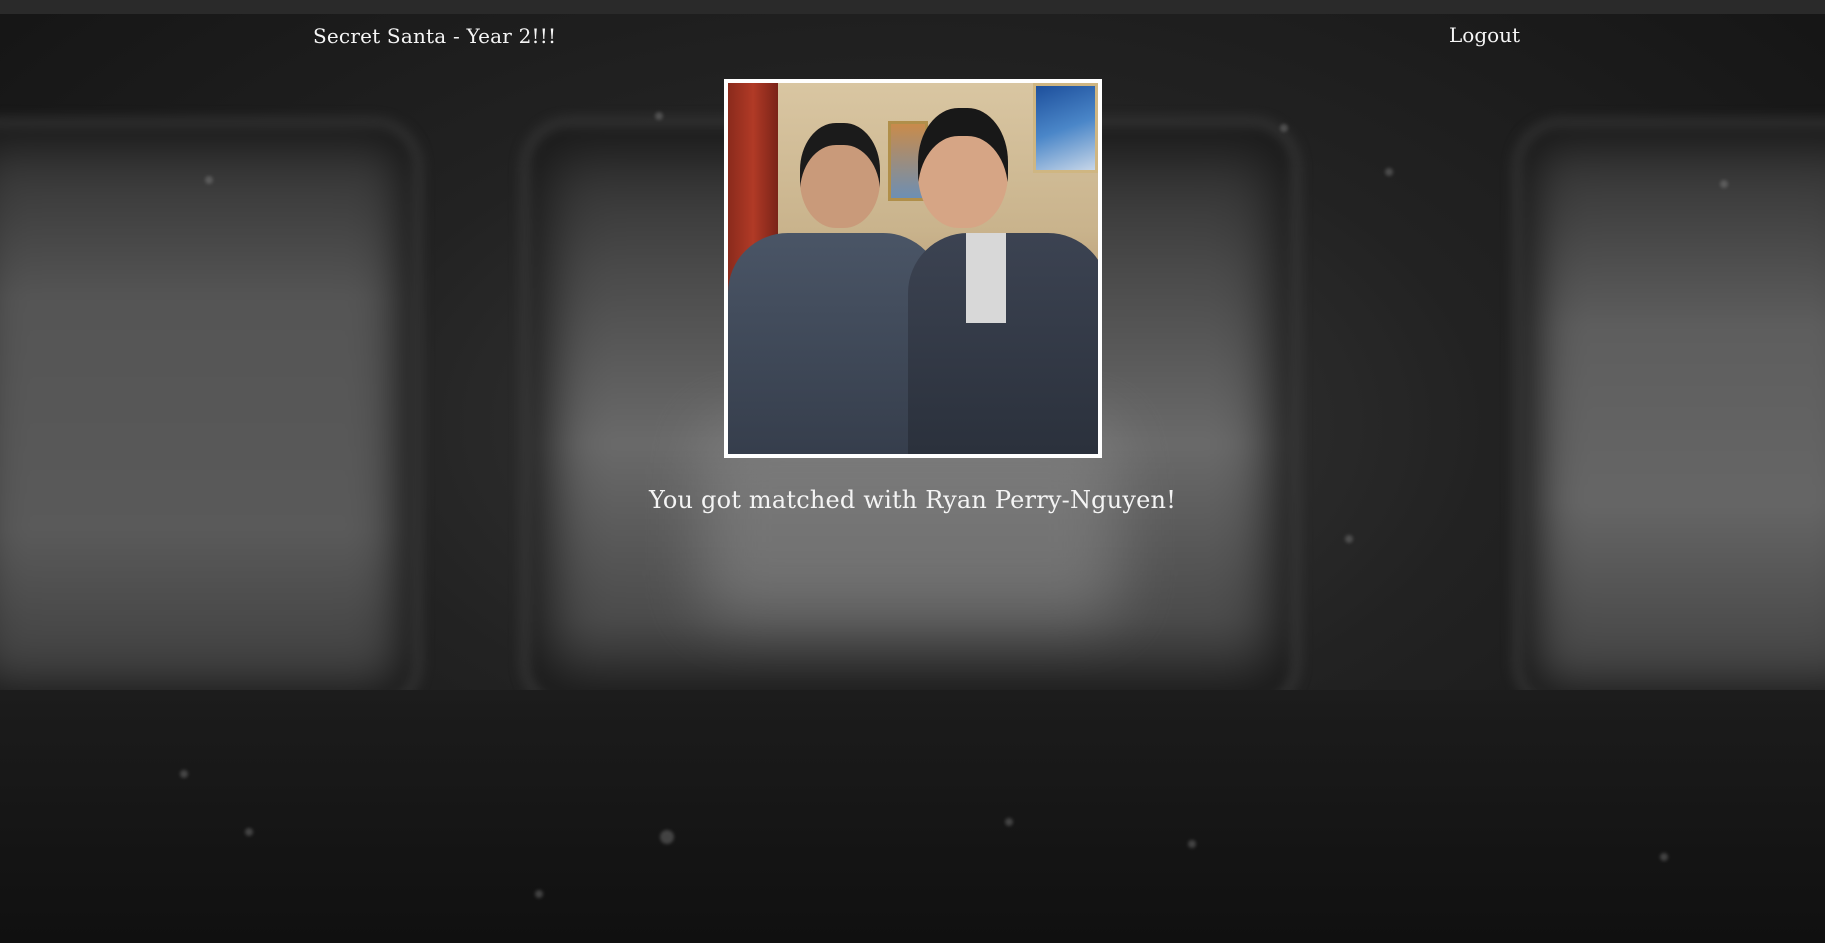  Describe the element at coordinates (434, 36) in the screenshot. I see `brand-link: Secret Santa - Year 2!!!` at that location.